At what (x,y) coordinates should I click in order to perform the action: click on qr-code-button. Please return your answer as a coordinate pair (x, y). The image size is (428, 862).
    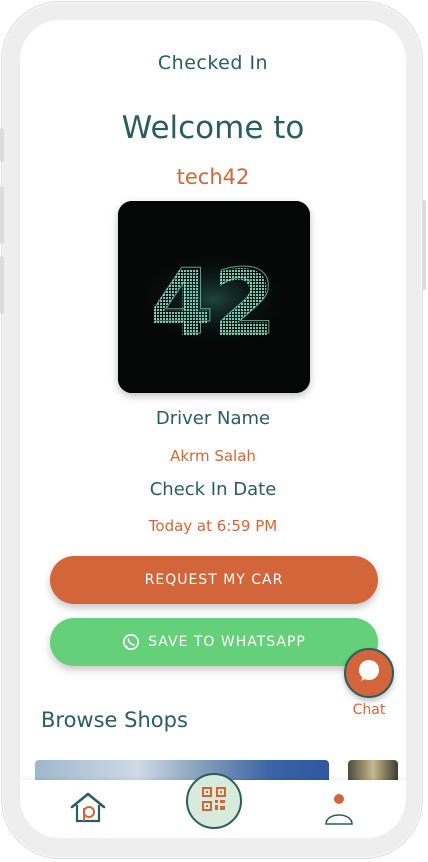
    Looking at the image, I should click on (214, 801).